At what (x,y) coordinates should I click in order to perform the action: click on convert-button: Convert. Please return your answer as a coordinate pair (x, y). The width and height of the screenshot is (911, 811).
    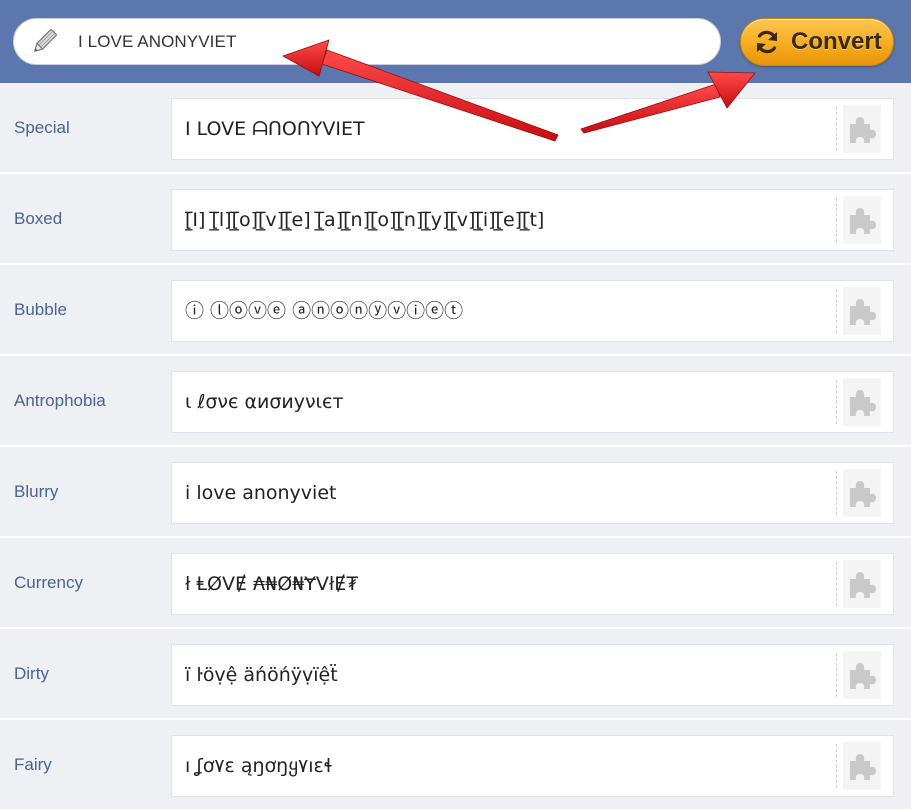
    Looking at the image, I should click on (817, 42).